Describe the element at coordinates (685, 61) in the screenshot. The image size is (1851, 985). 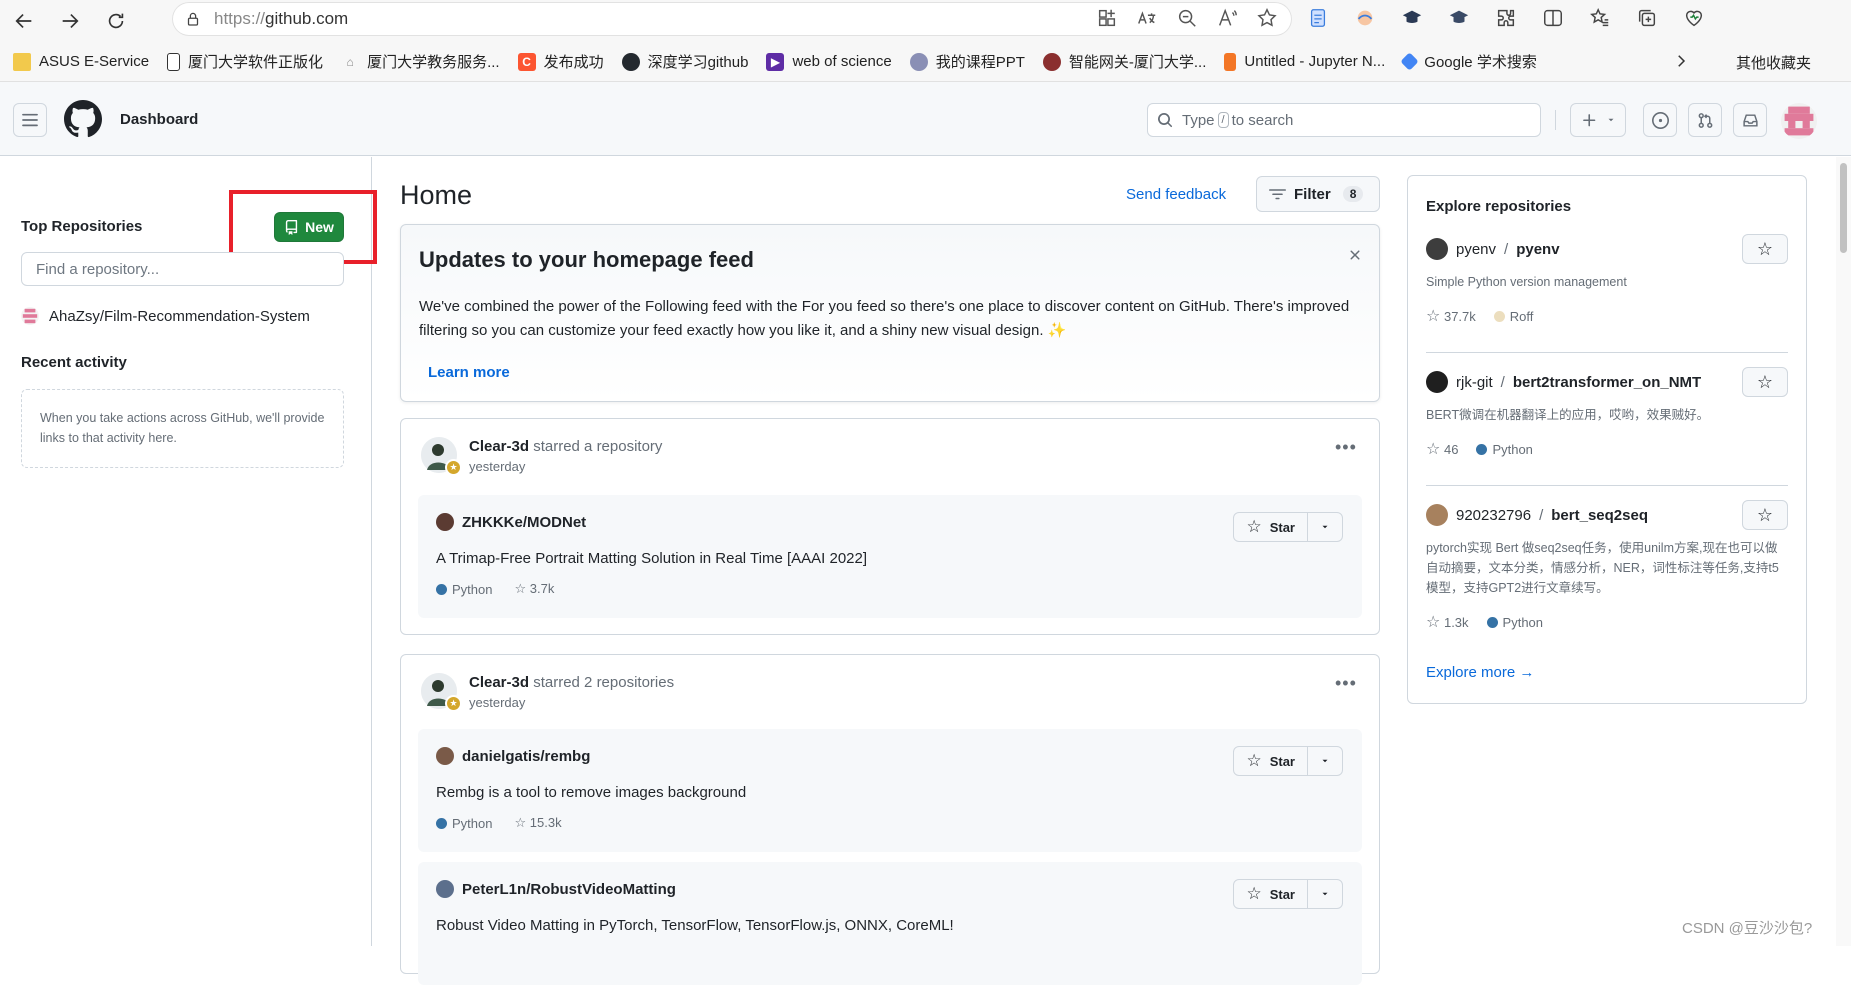
I see `bookmark-item: 深度学习github` at that location.